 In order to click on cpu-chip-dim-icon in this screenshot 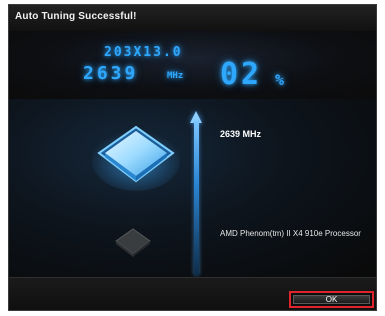, I will do `click(133, 243)`.